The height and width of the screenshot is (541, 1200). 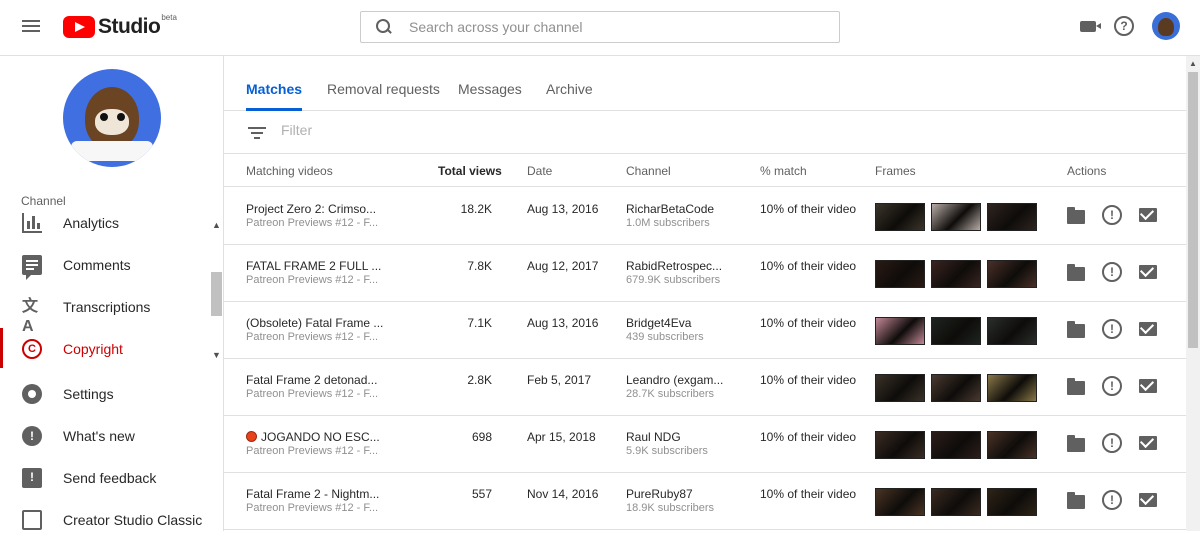 What do you see at coordinates (274, 83) in the screenshot?
I see `tab-matches: Matches` at bounding box center [274, 83].